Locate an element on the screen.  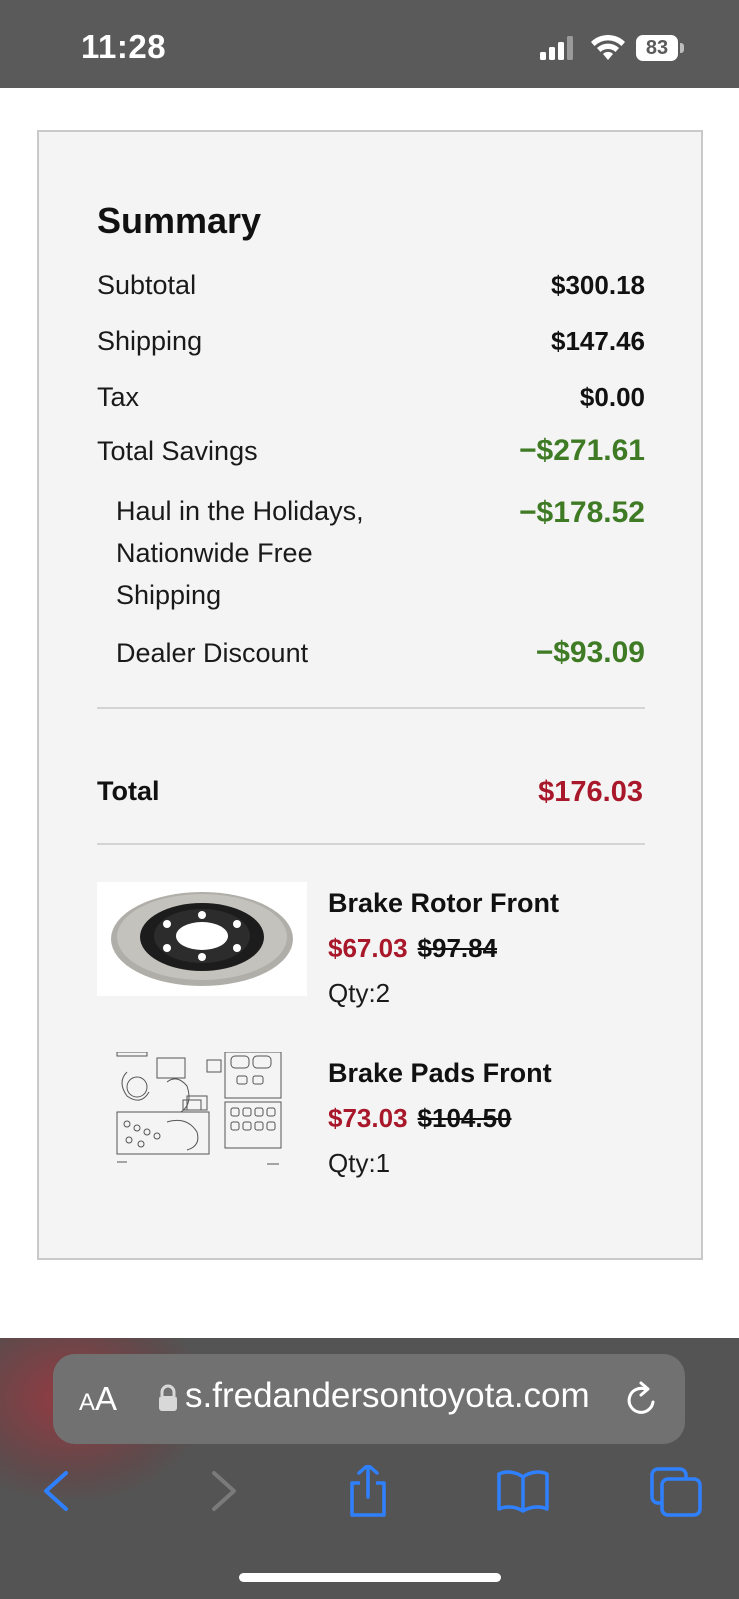
reload-icon is located at coordinates (641, 1399).